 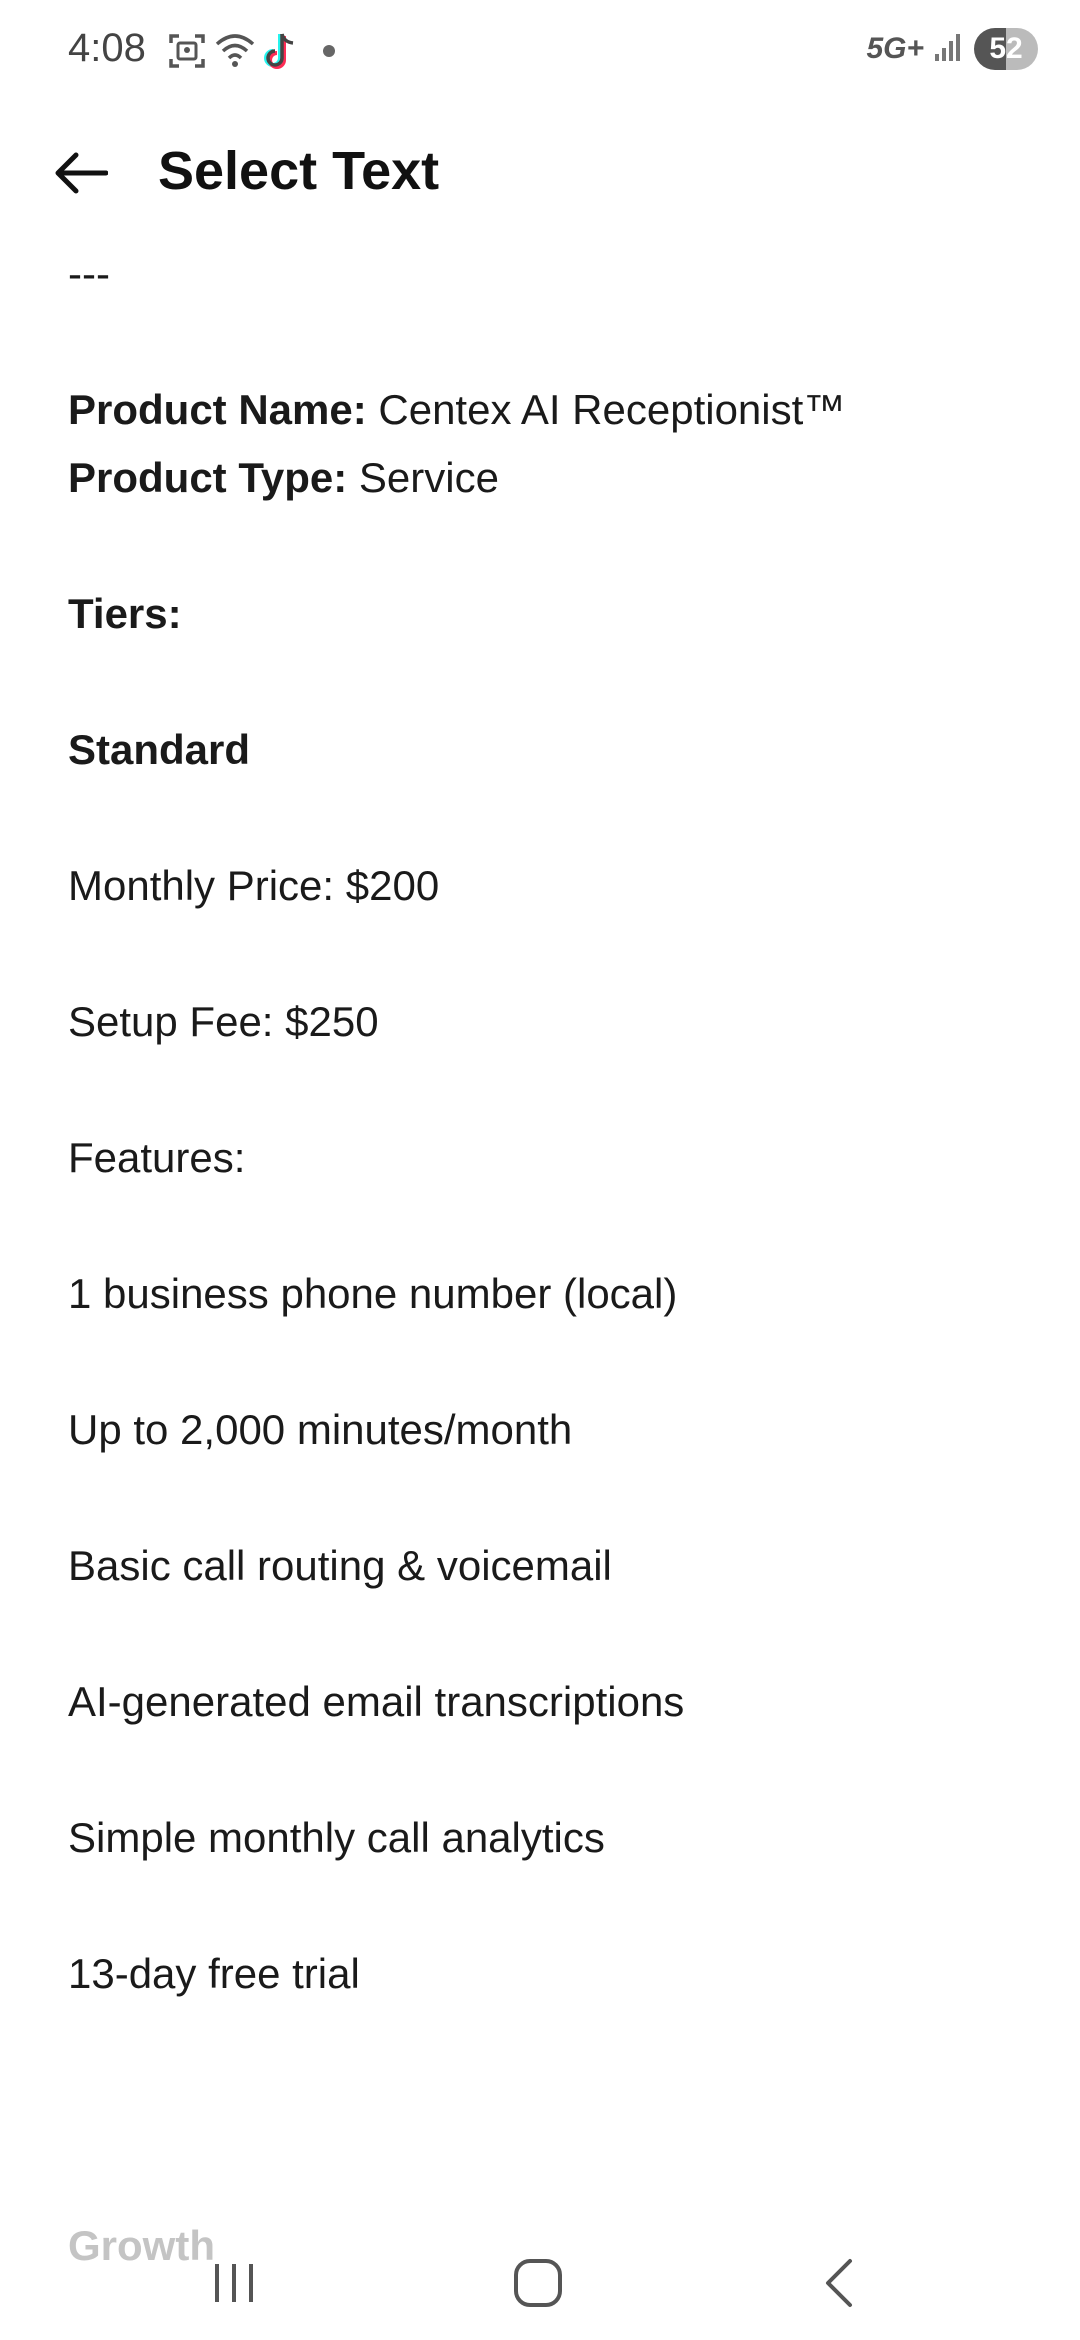 I want to click on setup-fee: Setup Fee: $250, so click(x=223, y=1021).